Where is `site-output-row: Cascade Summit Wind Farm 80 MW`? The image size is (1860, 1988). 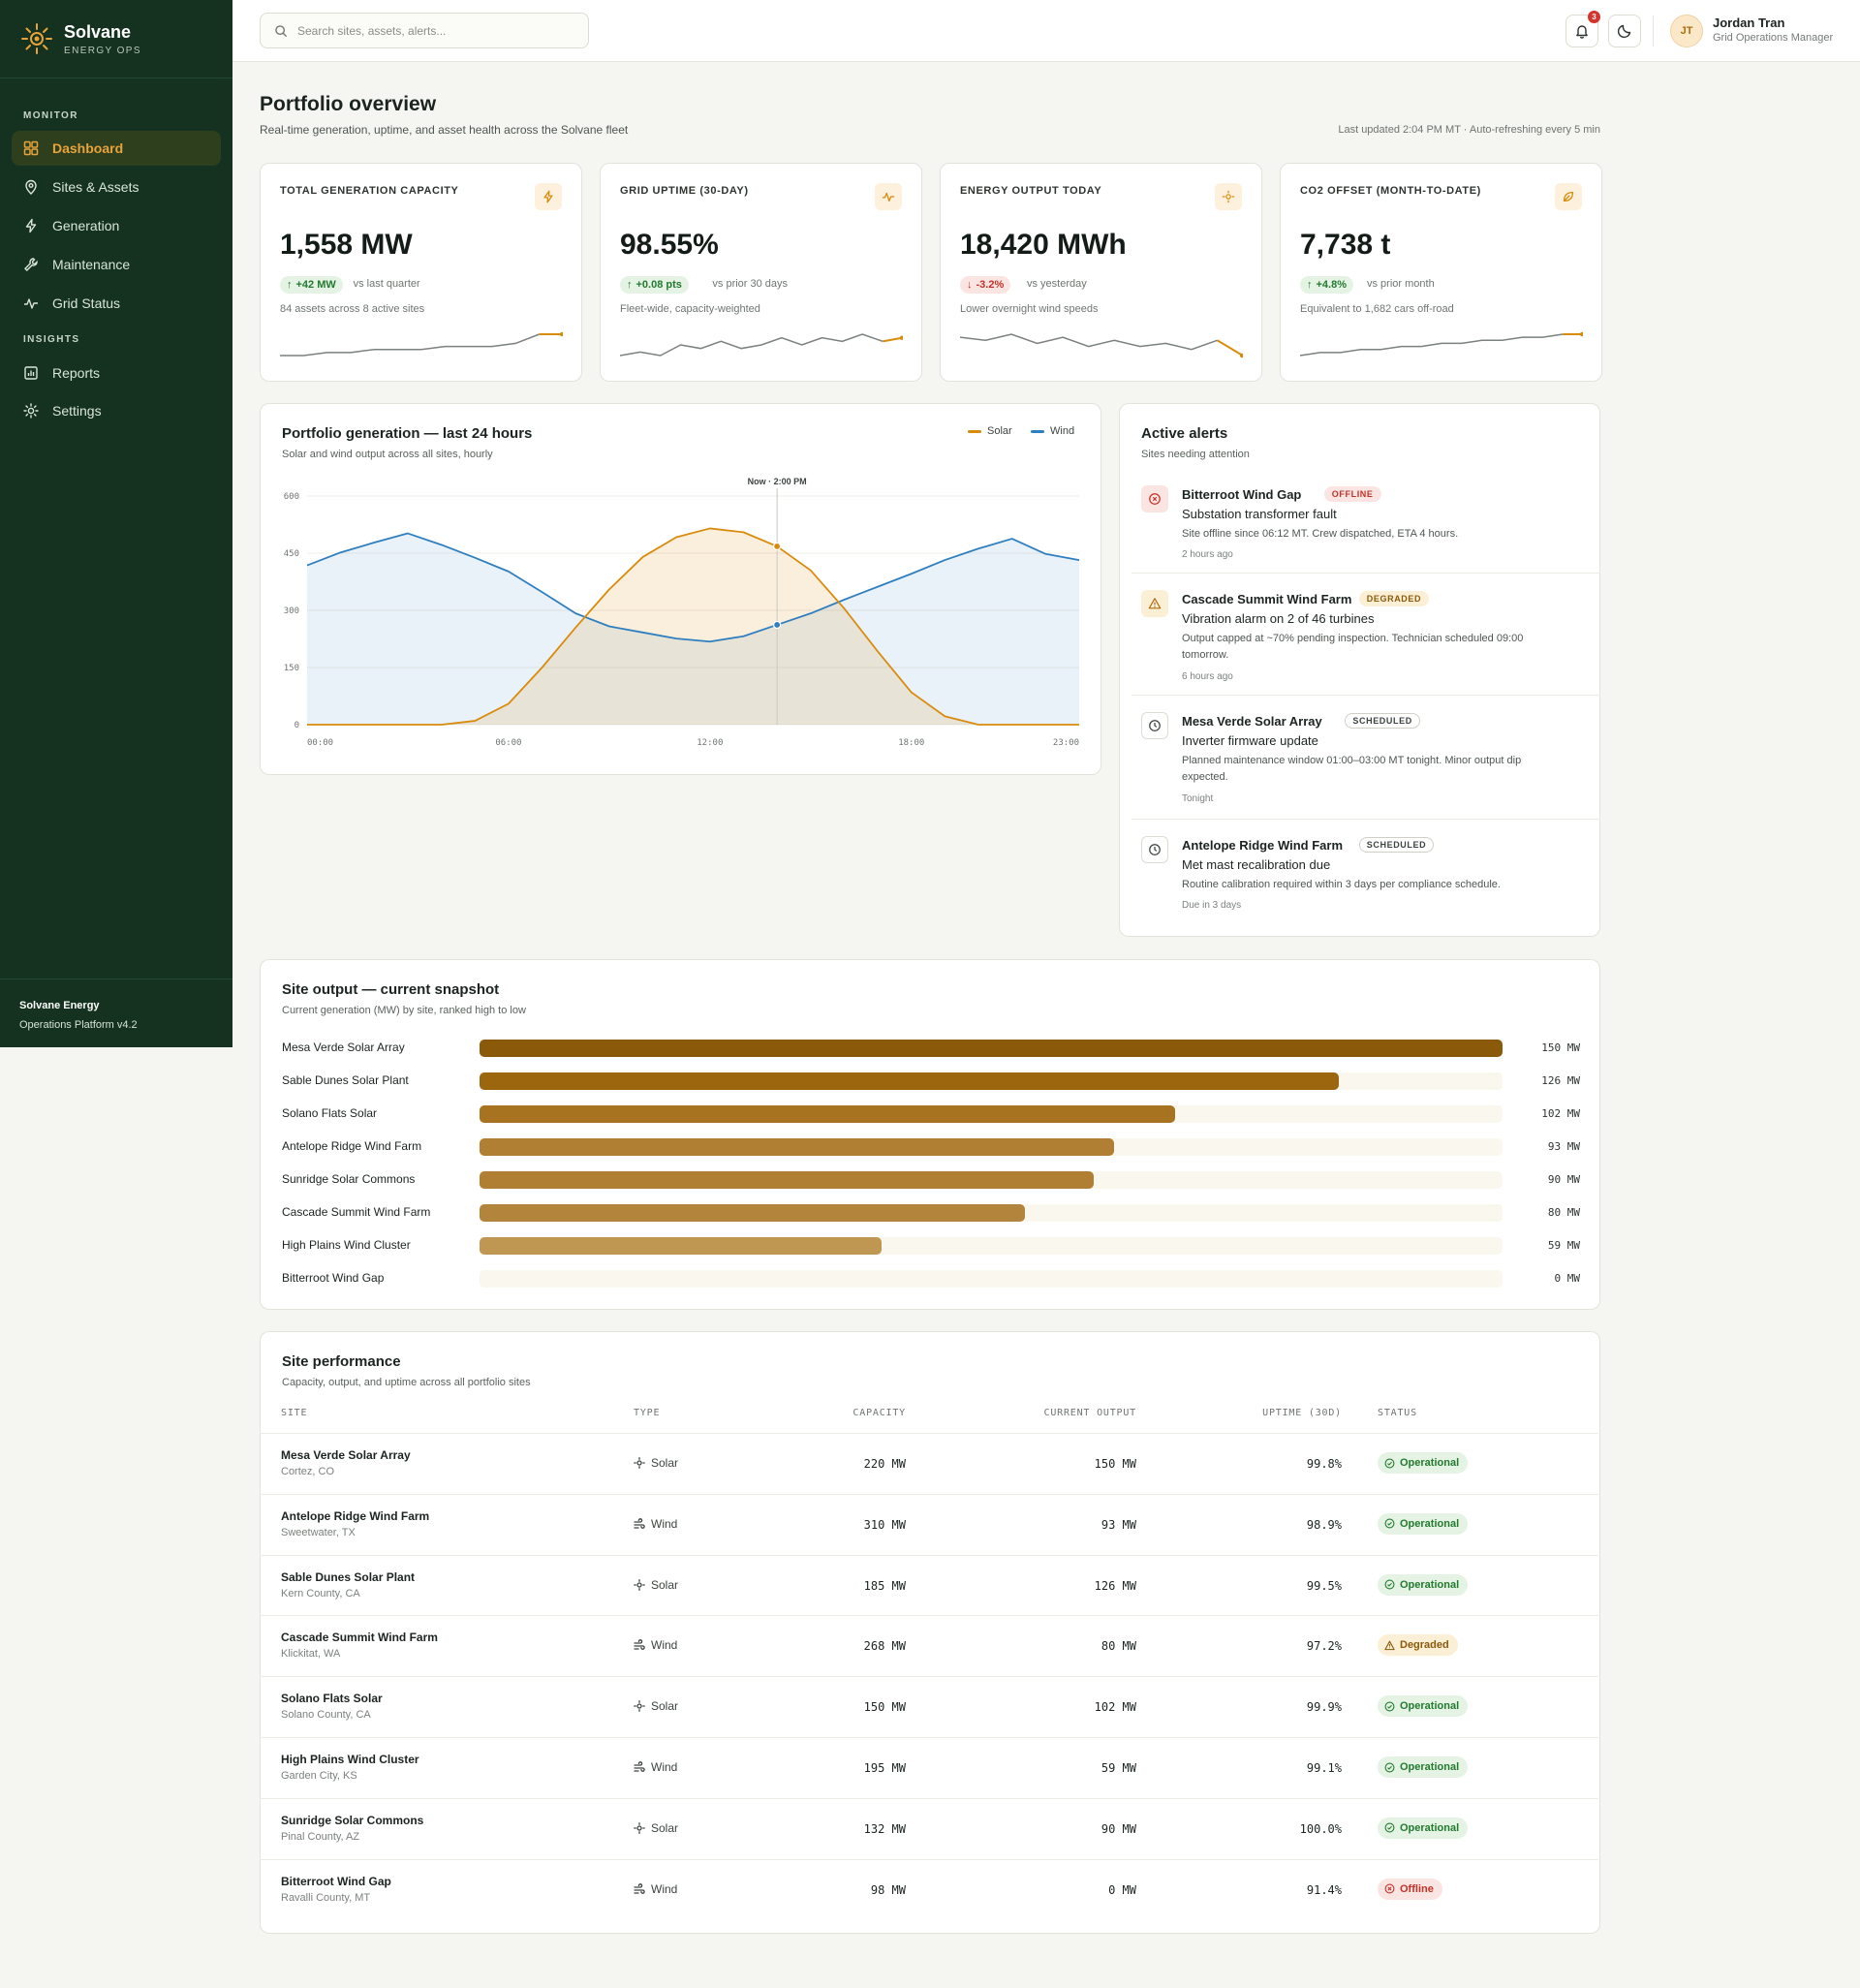 site-output-row: Cascade Summit Wind Farm 80 MW is located at coordinates (931, 1212).